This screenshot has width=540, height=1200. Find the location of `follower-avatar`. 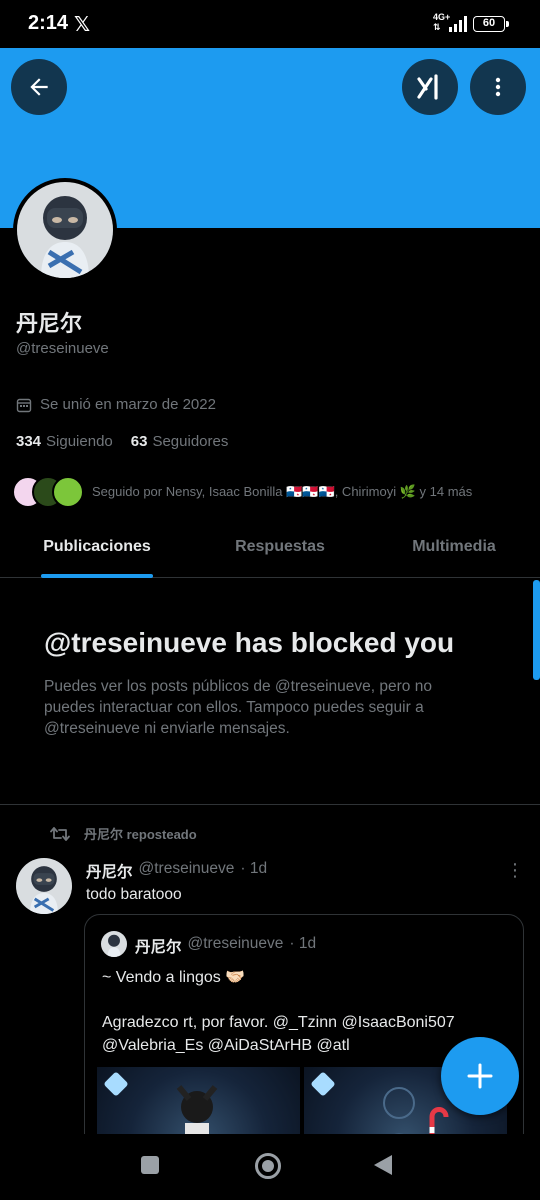

follower-avatar is located at coordinates (68, 492).